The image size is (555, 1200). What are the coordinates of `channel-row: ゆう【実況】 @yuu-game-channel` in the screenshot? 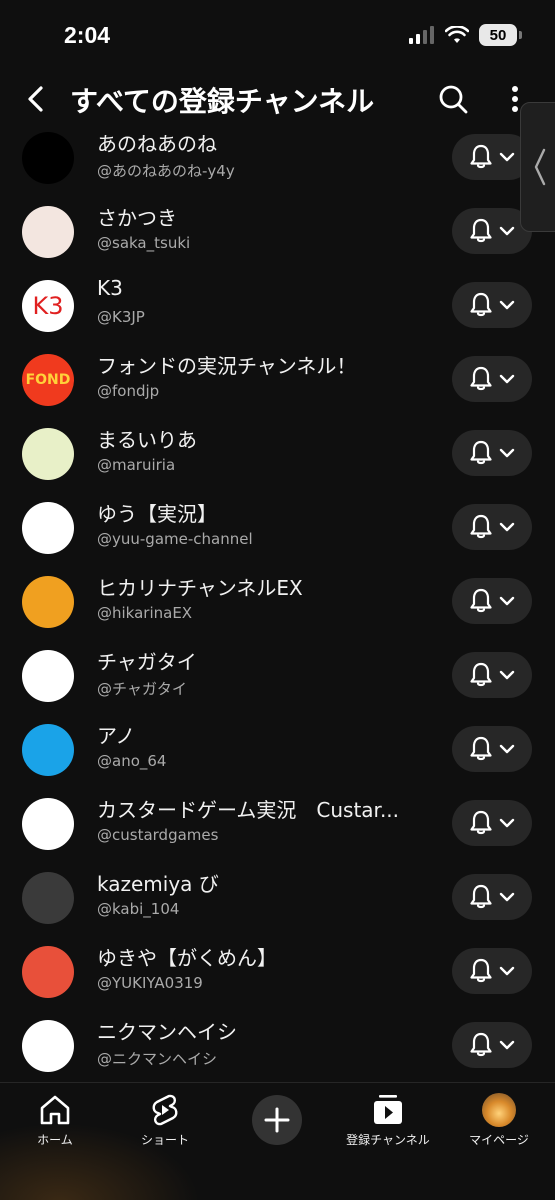 It's located at (277, 527).